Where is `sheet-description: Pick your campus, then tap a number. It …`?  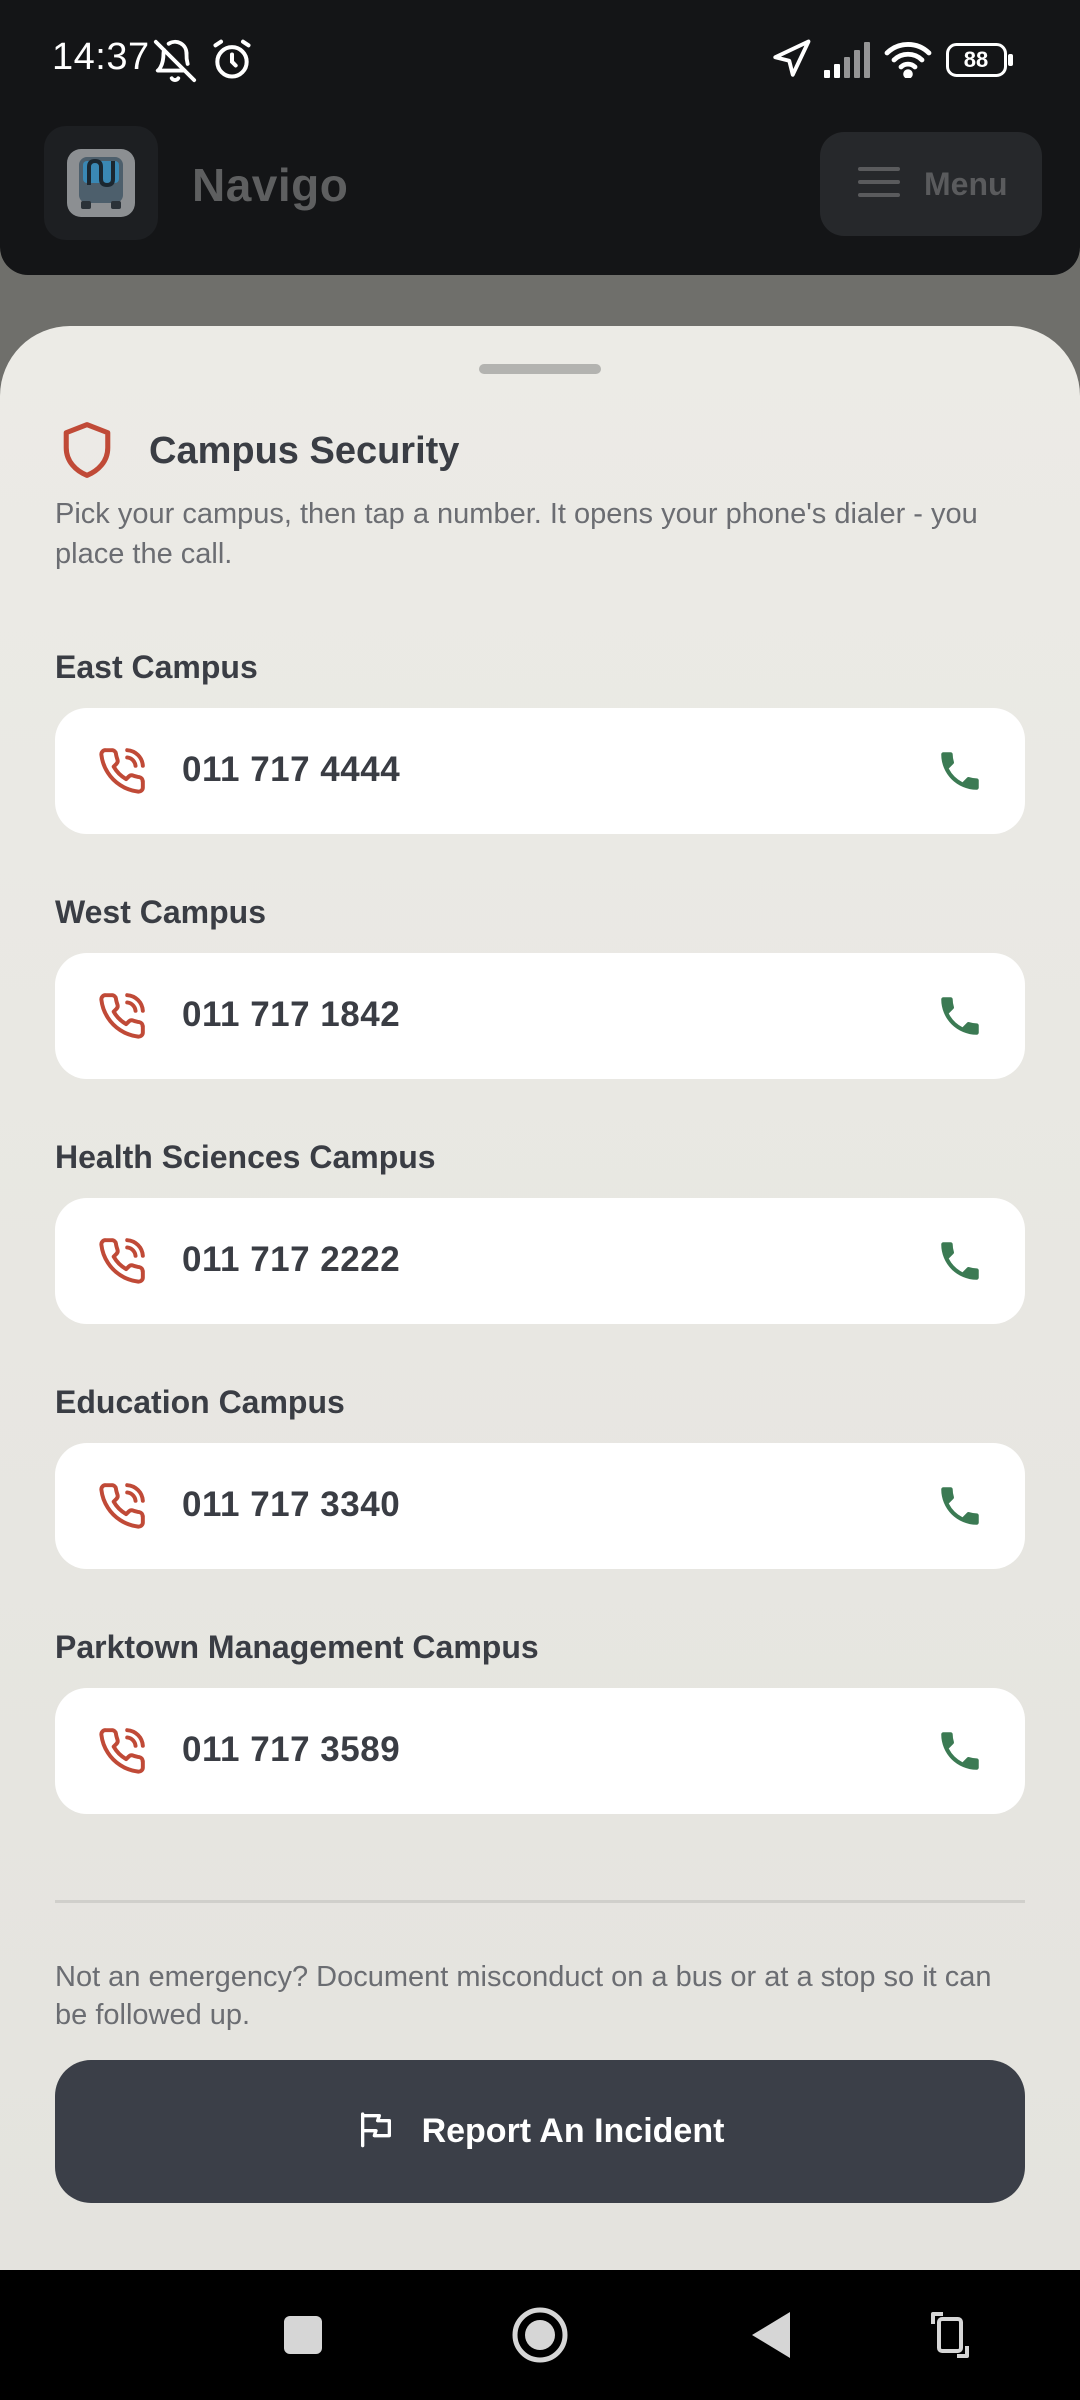
sheet-description: Pick your campus, then tap a number. It … is located at coordinates (516, 534).